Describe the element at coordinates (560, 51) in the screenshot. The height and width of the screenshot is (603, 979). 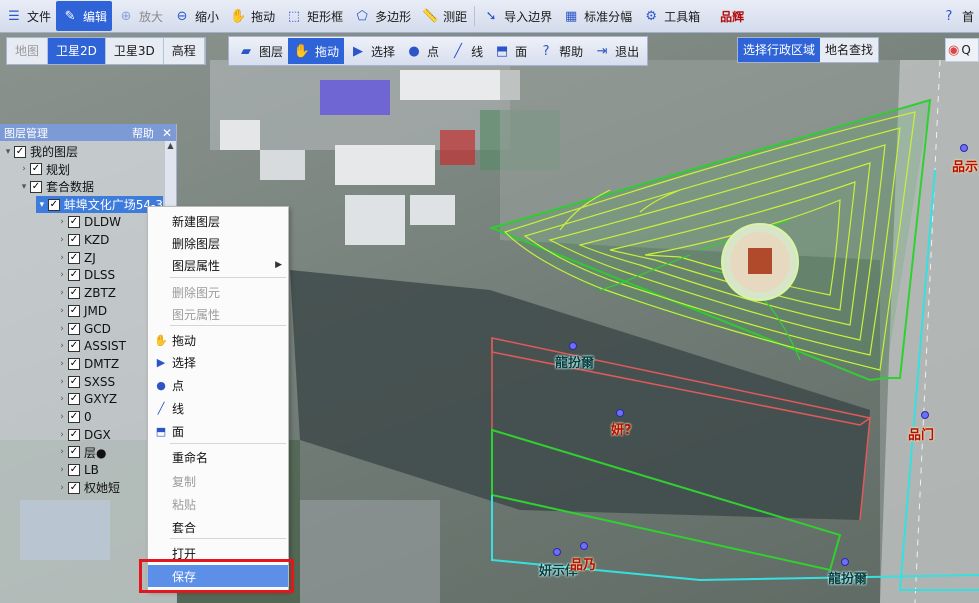
I see `tool-help: ? 帮助` at that location.